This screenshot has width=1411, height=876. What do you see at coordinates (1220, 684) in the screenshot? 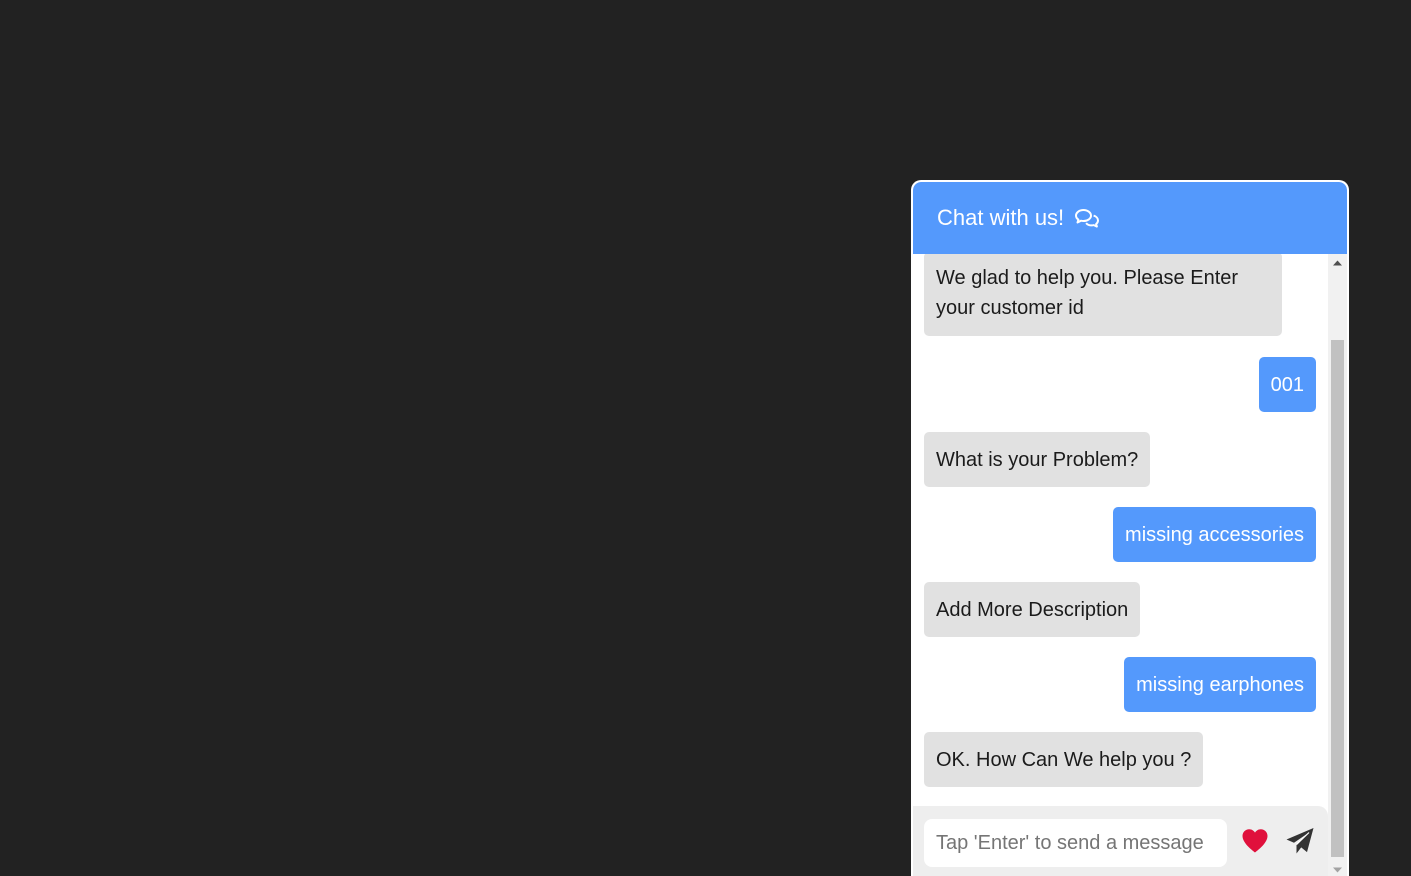
I see `user-message: missing earphones` at bounding box center [1220, 684].